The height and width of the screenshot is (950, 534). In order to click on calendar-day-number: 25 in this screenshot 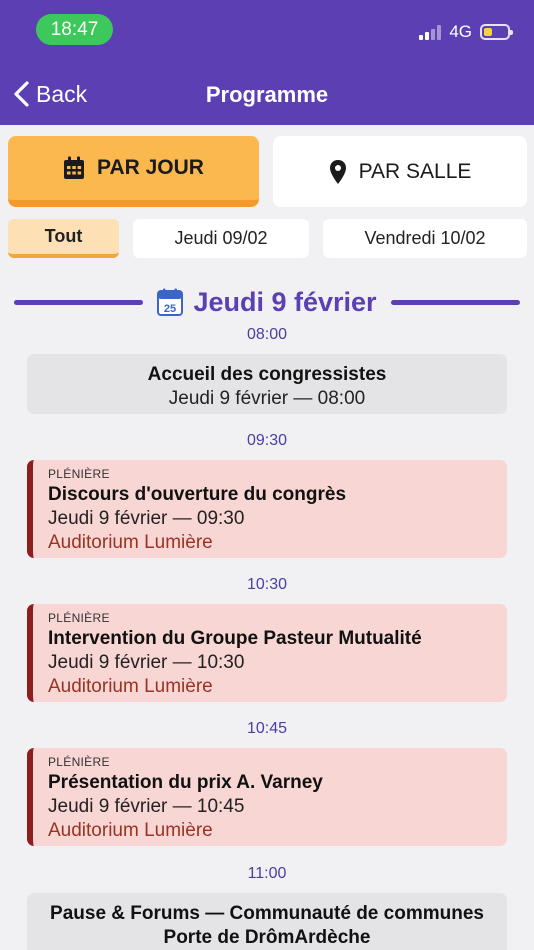, I will do `click(170, 309)`.